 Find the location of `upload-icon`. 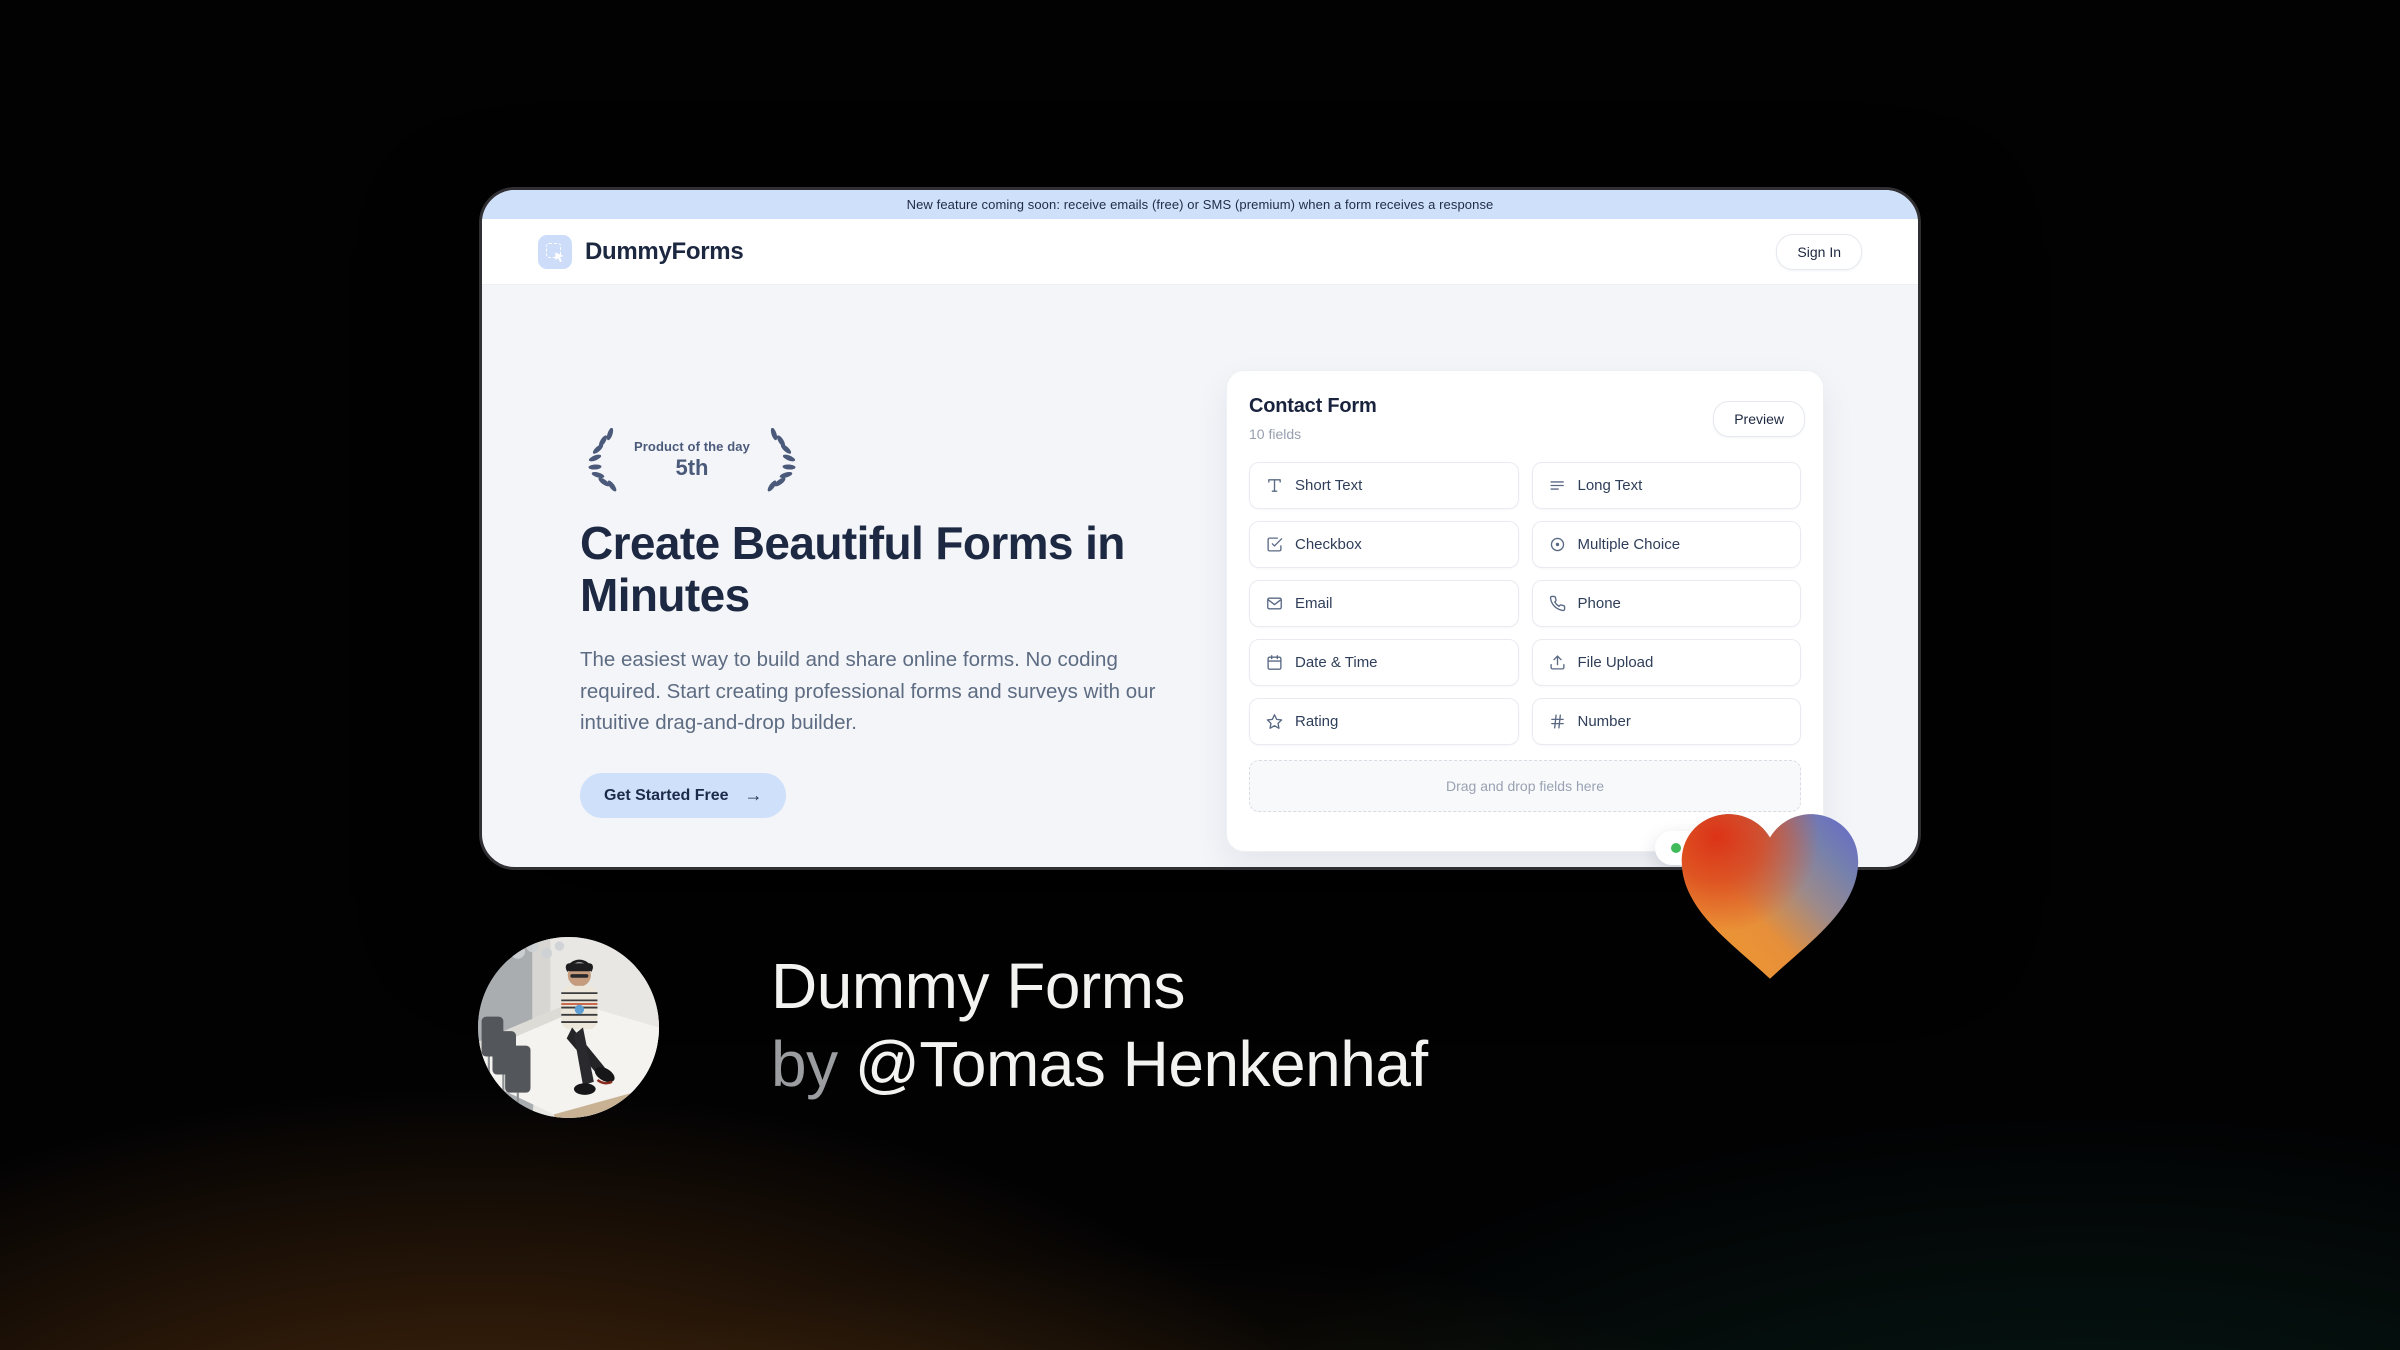

upload-icon is located at coordinates (1557, 662).